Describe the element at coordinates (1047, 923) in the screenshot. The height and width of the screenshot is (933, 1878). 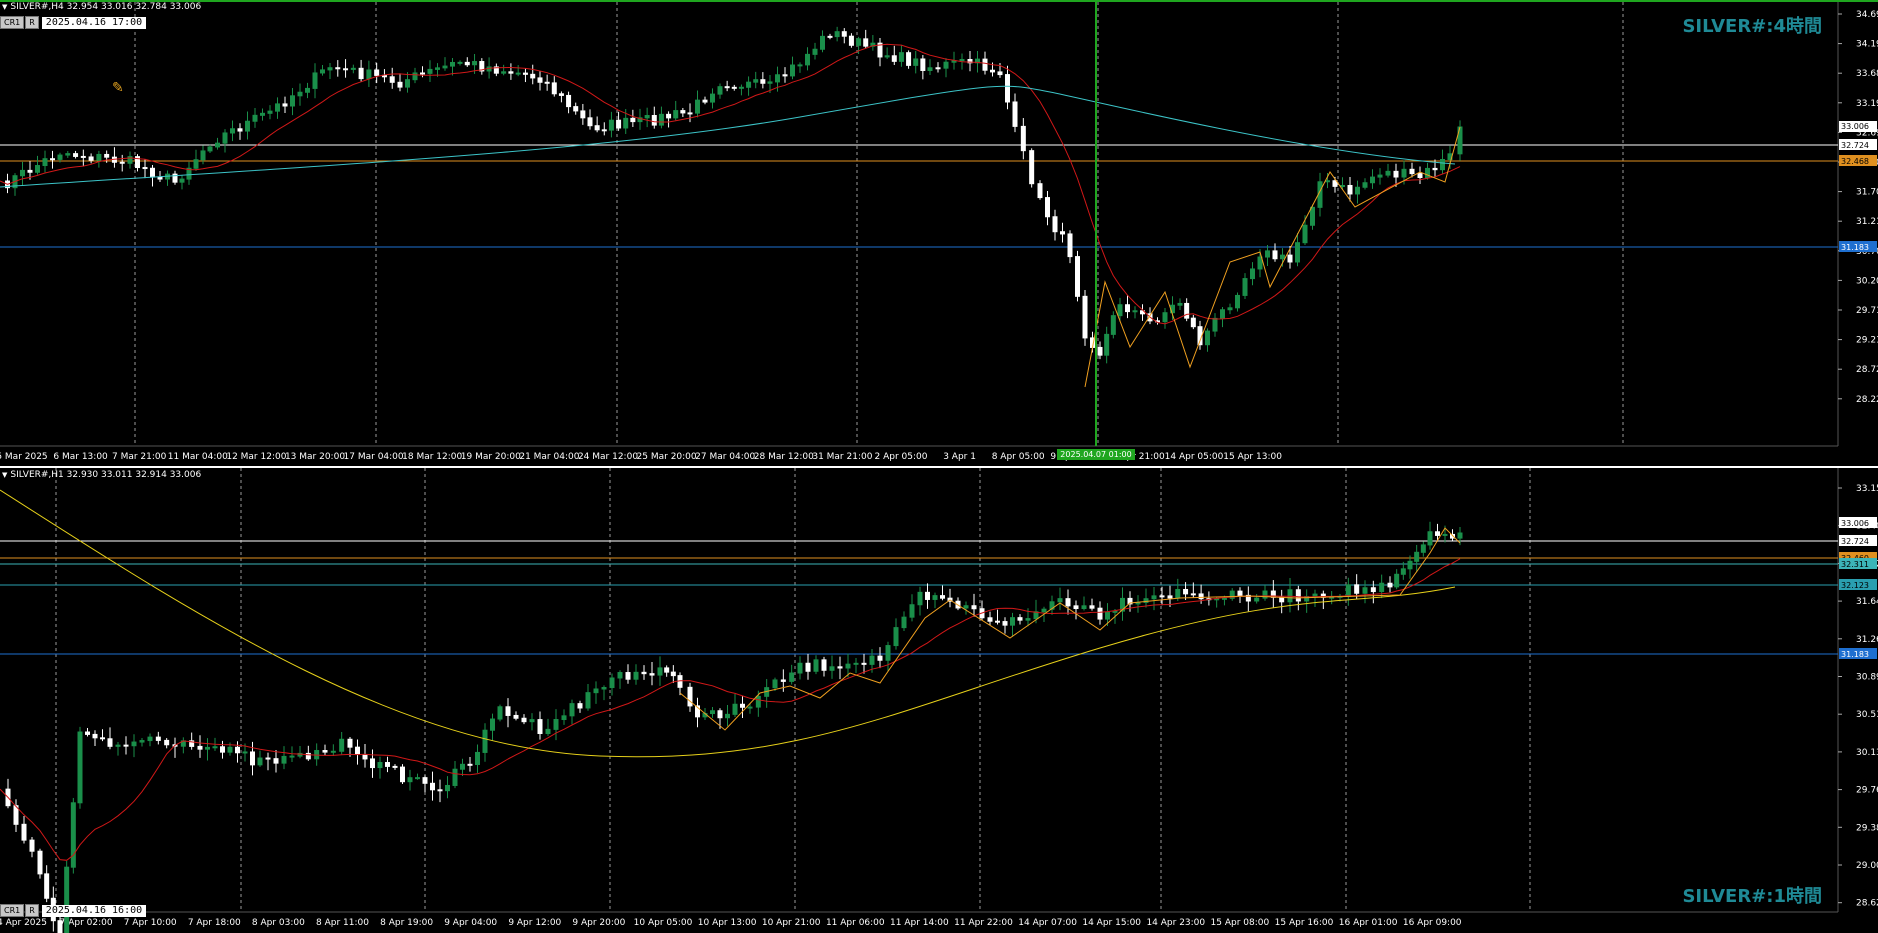
I see `time-tick-label: 14 Apr 07:00` at that location.